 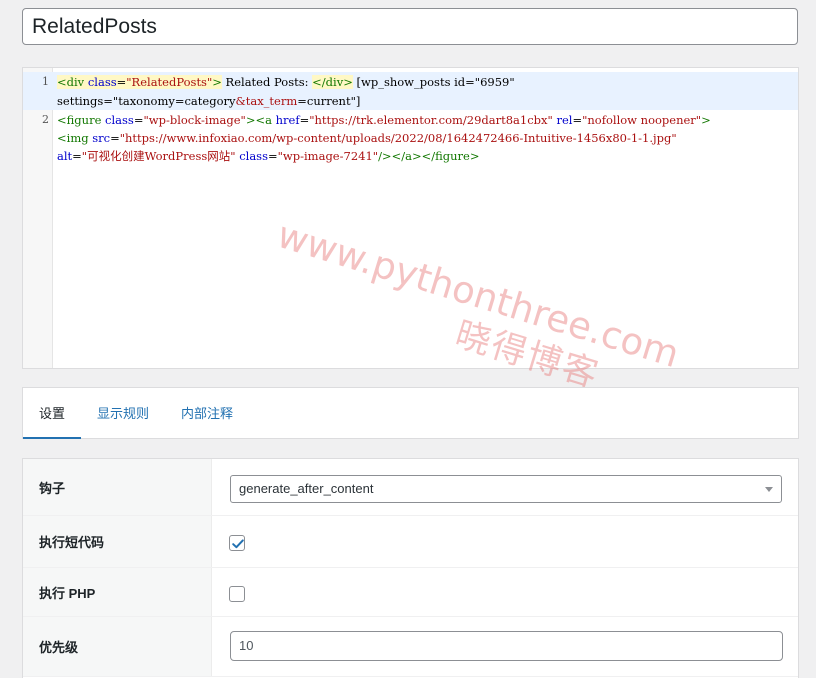 What do you see at coordinates (564, 120) in the screenshot?
I see `code-token: rel` at bounding box center [564, 120].